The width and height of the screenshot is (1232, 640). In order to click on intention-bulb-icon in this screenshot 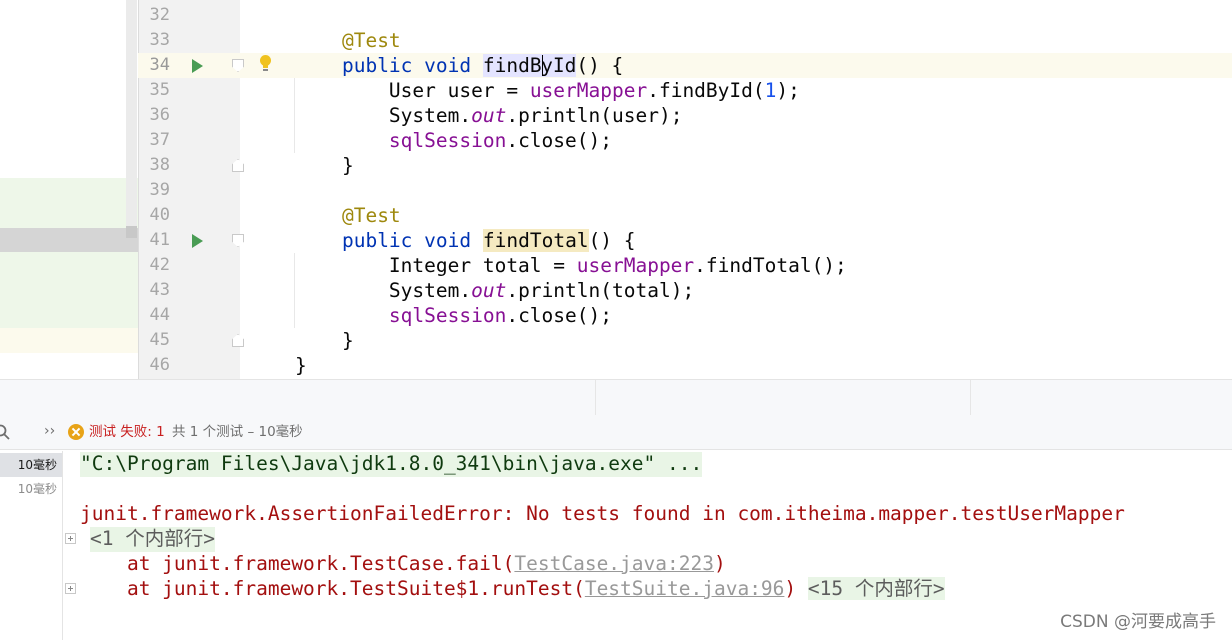, I will do `click(265, 63)`.